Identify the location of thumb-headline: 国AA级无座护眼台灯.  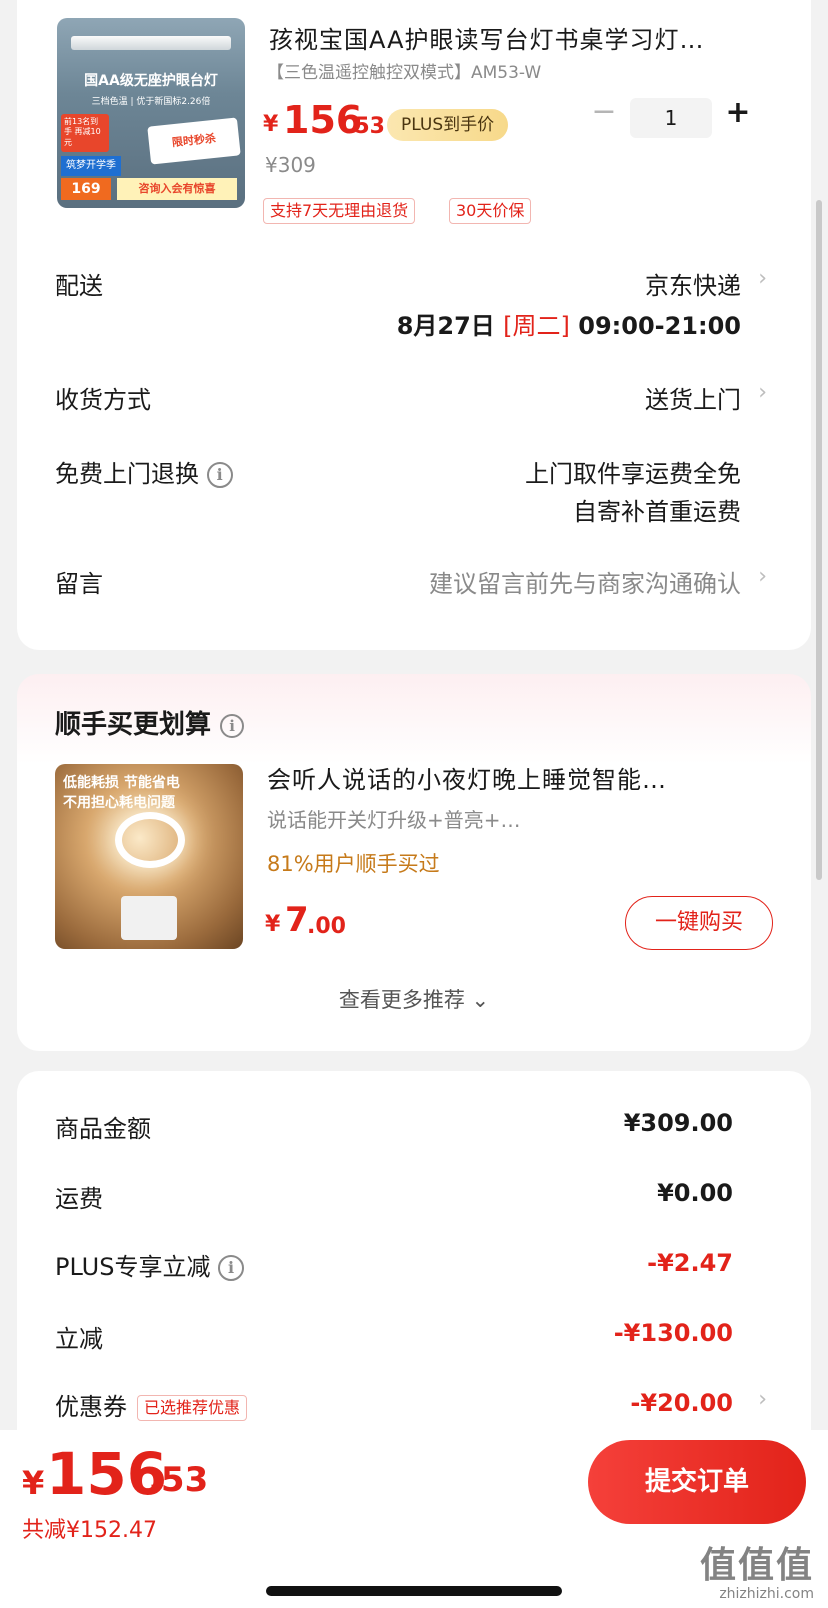
(151, 81).